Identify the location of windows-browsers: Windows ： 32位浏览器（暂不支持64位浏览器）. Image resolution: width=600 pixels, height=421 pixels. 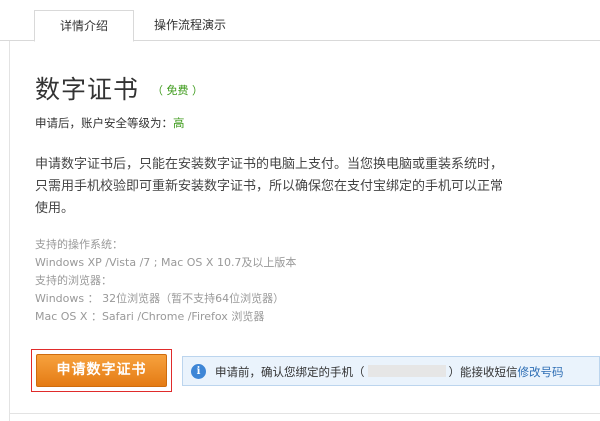
(160, 298).